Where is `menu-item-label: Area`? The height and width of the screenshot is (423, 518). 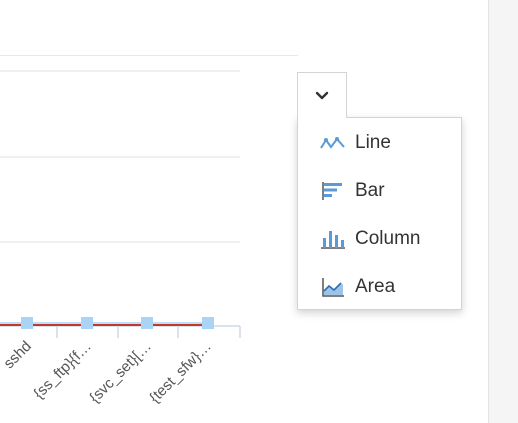
menu-item-label: Area is located at coordinates (375, 286).